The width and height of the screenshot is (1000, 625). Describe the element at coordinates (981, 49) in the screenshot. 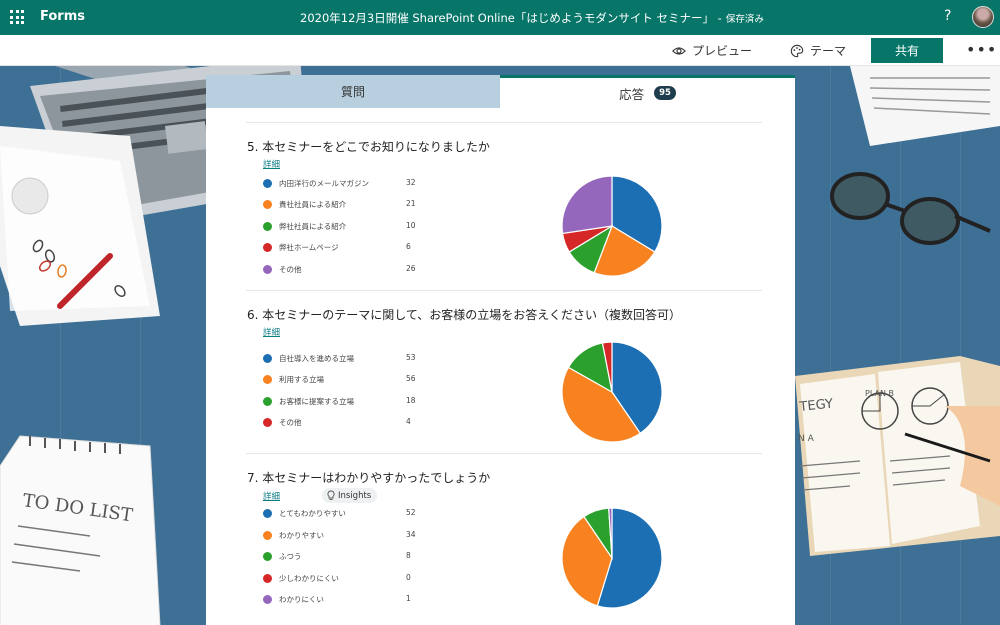

I see `more-options-icon: •••` at that location.